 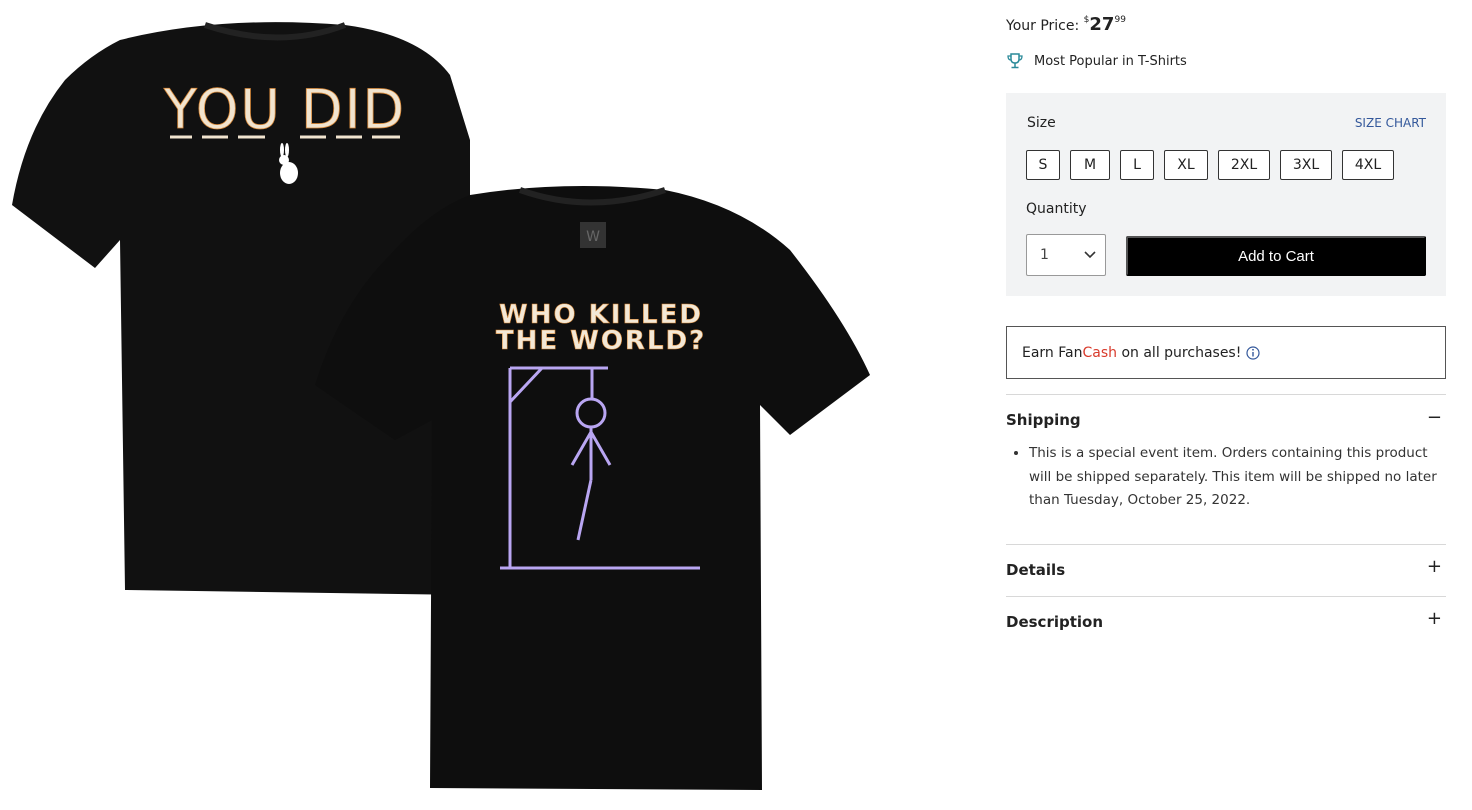 What do you see at coordinates (1102, 24) in the screenshot?
I see `price-dollars: 27` at bounding box center [1102, 24].